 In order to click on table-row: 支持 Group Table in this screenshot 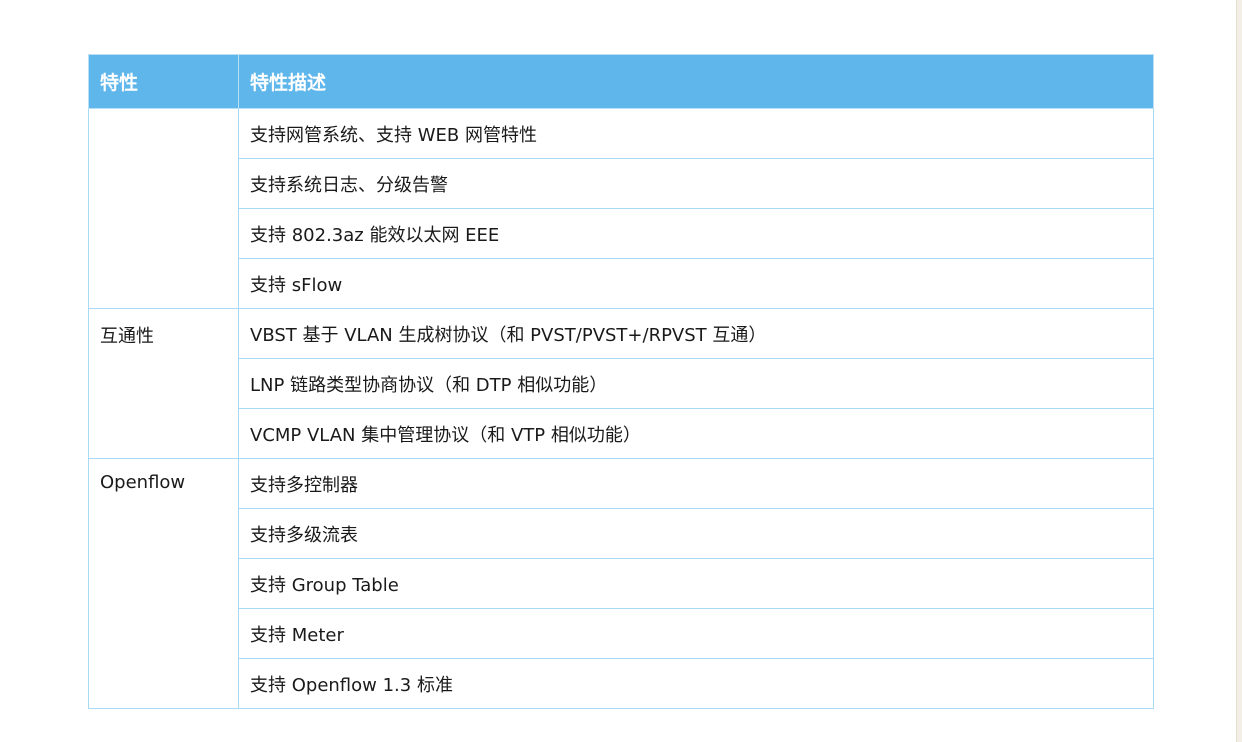, I will do `click(621, 583)`.